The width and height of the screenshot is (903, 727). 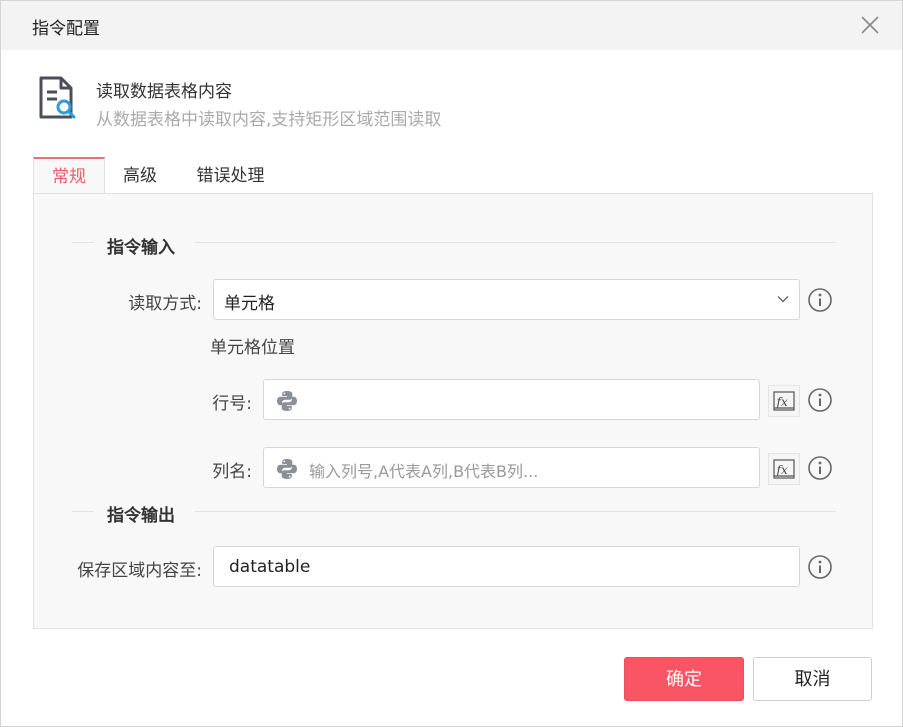 What do you see at coordinates (511, 399) in the screenshot?
I see `row-input` at bounding box center [511, 399].